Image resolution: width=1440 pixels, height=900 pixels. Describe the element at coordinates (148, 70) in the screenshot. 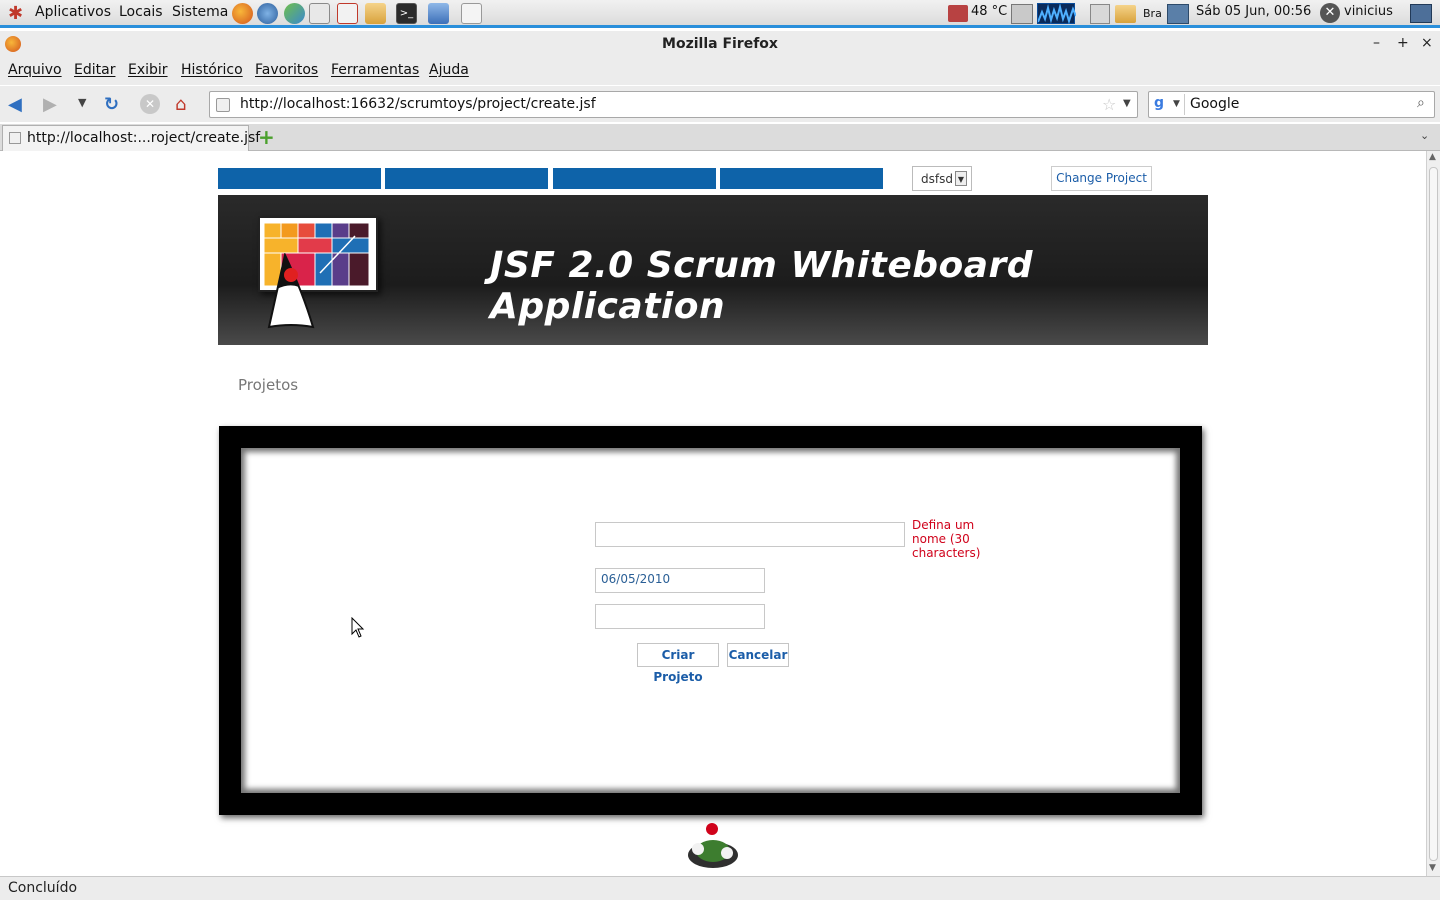

I see `menu-view: Exibir` at that location.